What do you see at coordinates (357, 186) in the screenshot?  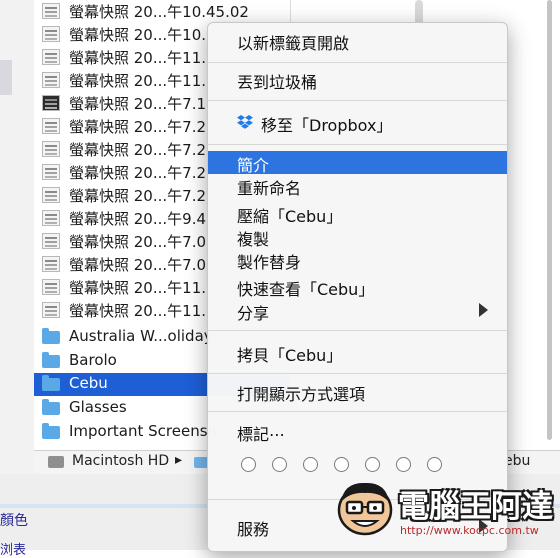 I see `menu-item-rename: 重新命名` at bounding box center [357, 186].